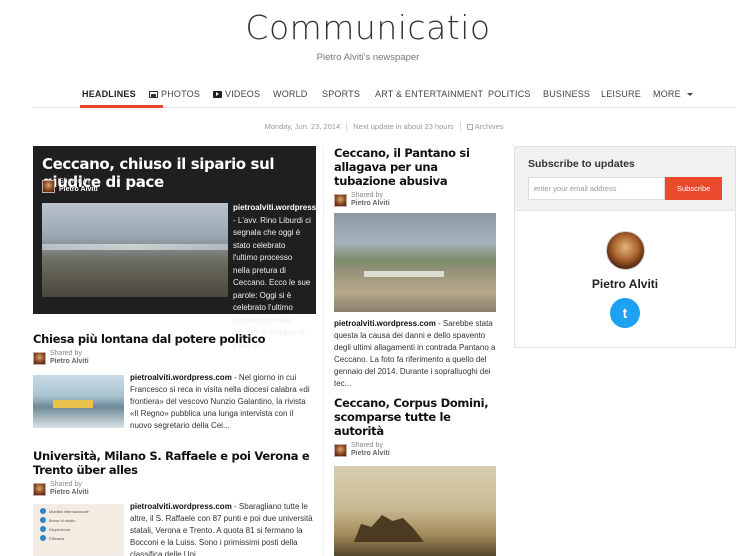 This screenshot has height=556, width=736. Describe the element at coordinates (236, 94) in the screenshot. I see `nav-videos: VIDEOS` at that location.